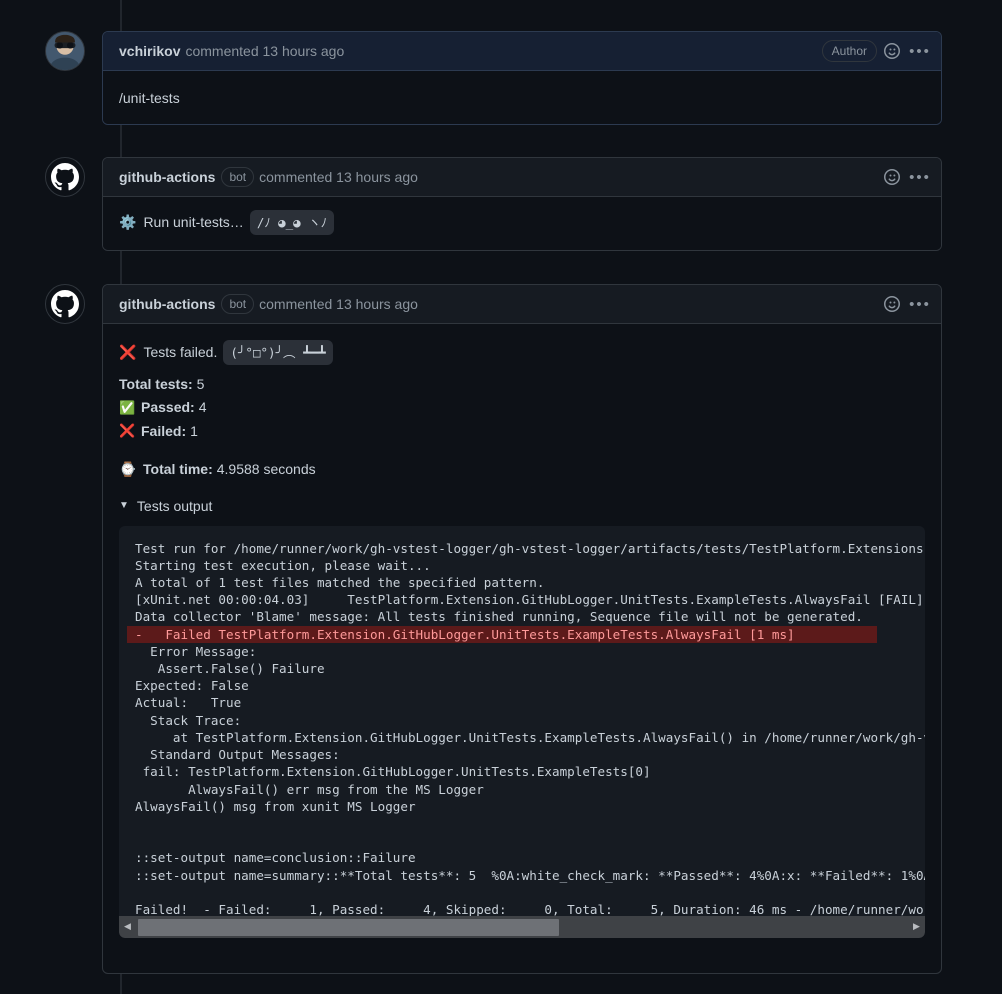 This screenshot has width=1002, height=994. I want to click on code-line: Actual: True, so click(188, 703).